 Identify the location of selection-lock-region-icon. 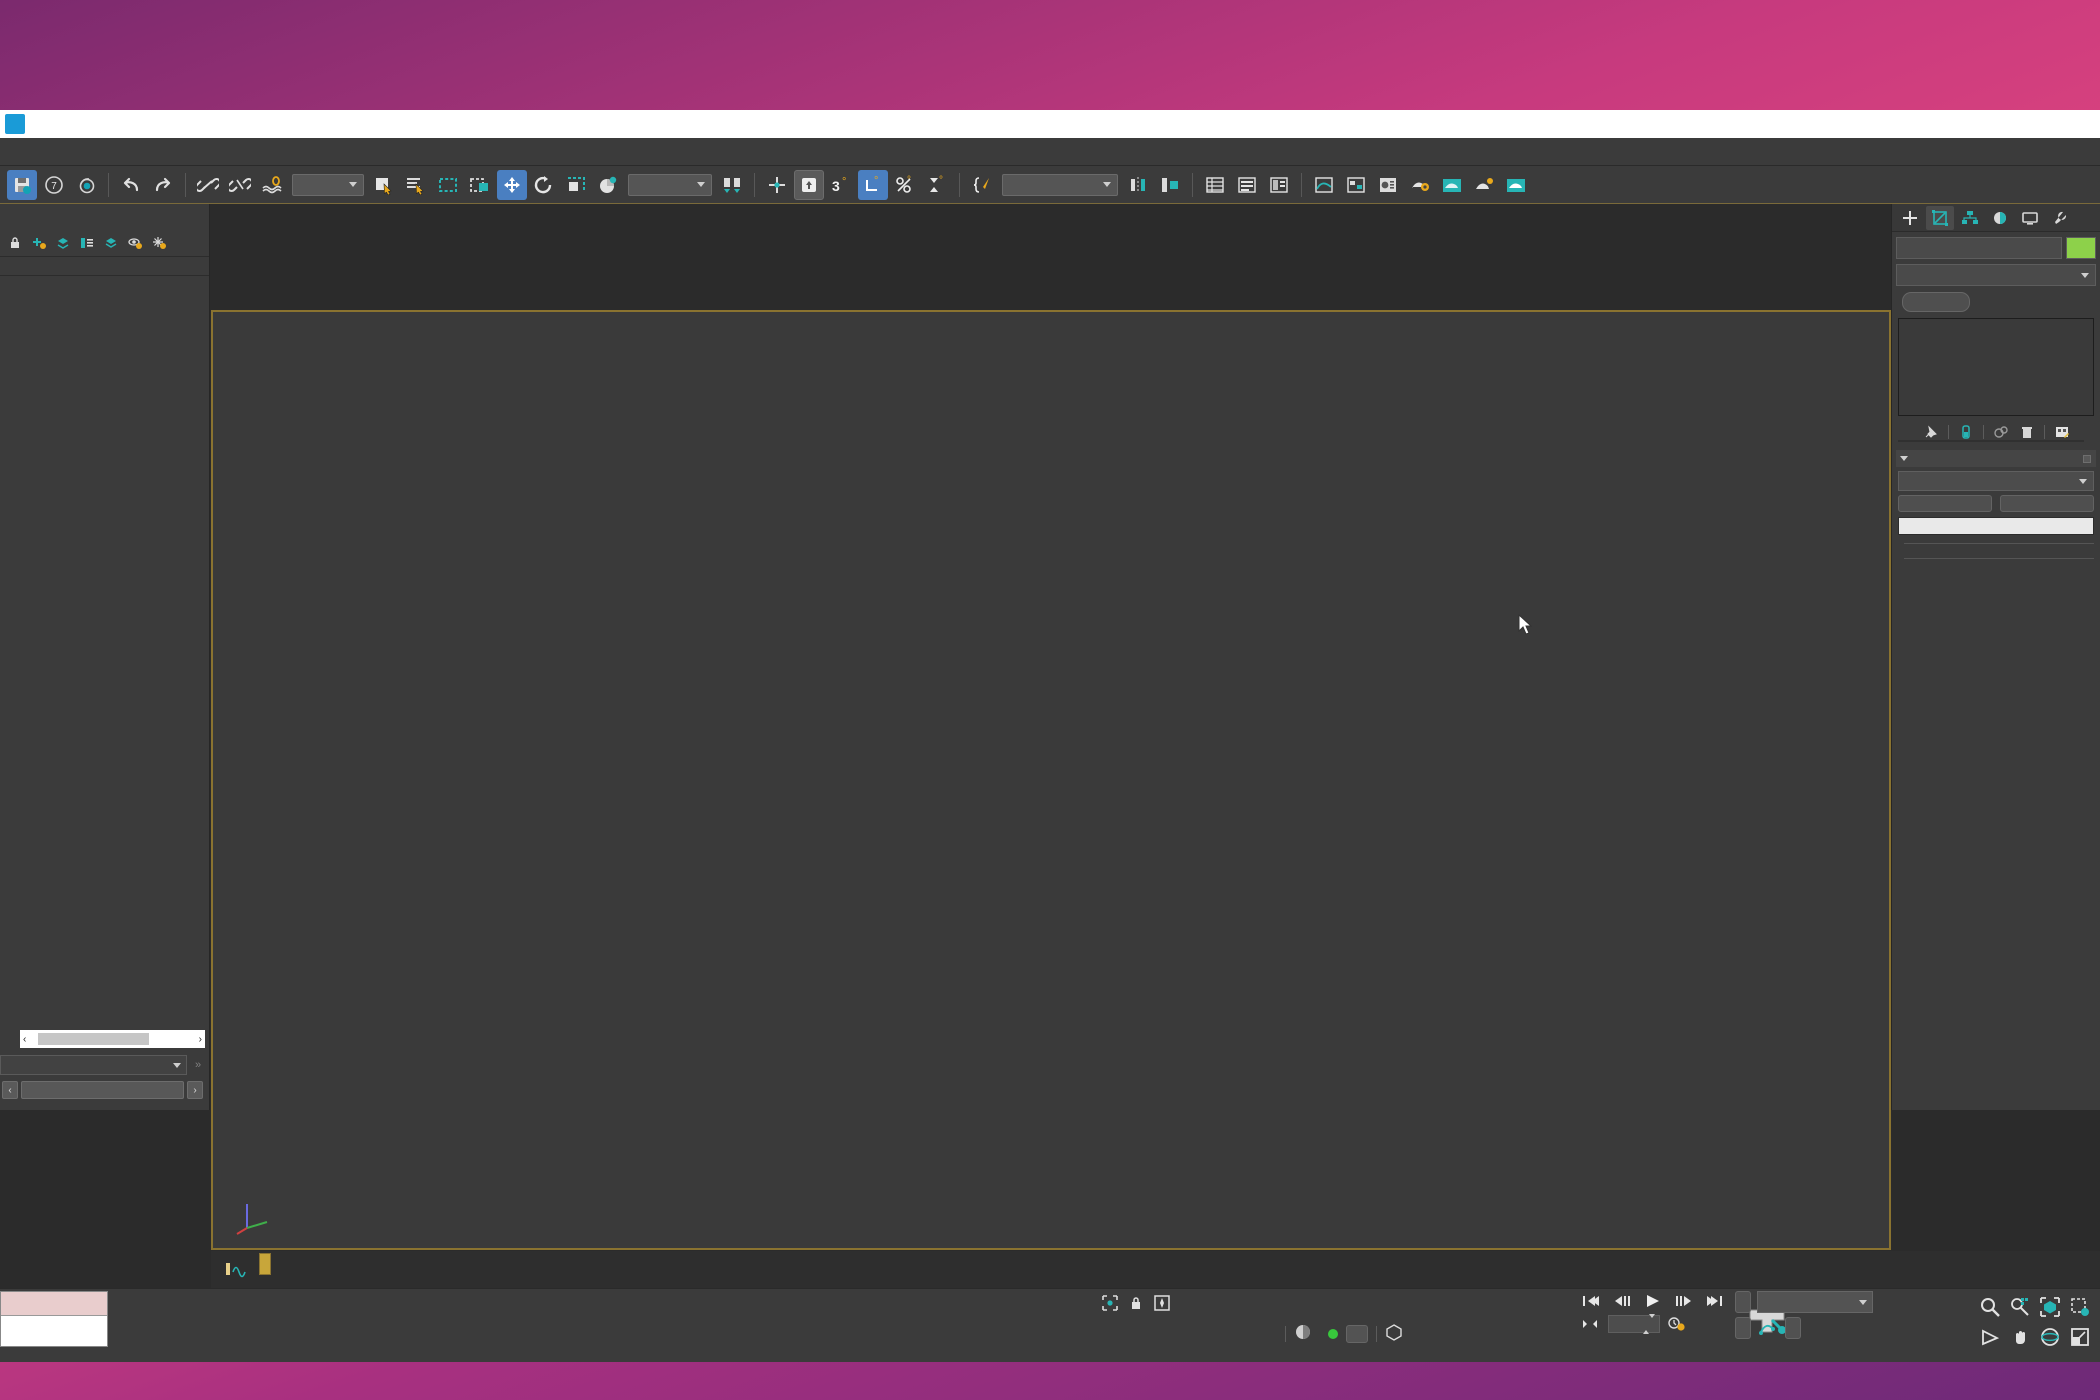
(1110, 1303).